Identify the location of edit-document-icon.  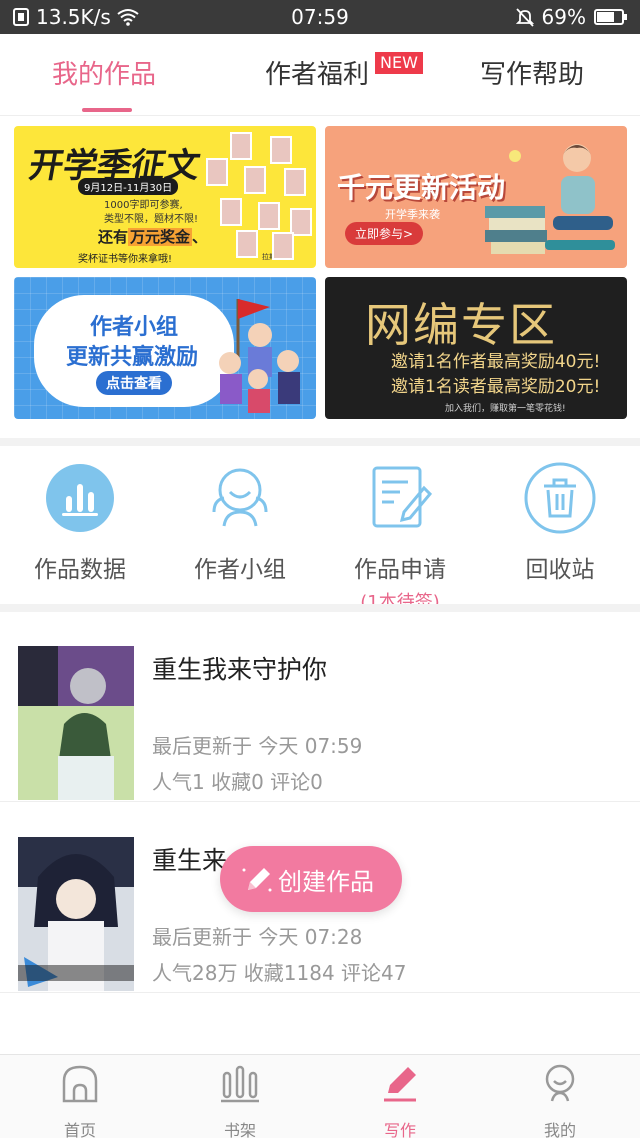
(402, 497).